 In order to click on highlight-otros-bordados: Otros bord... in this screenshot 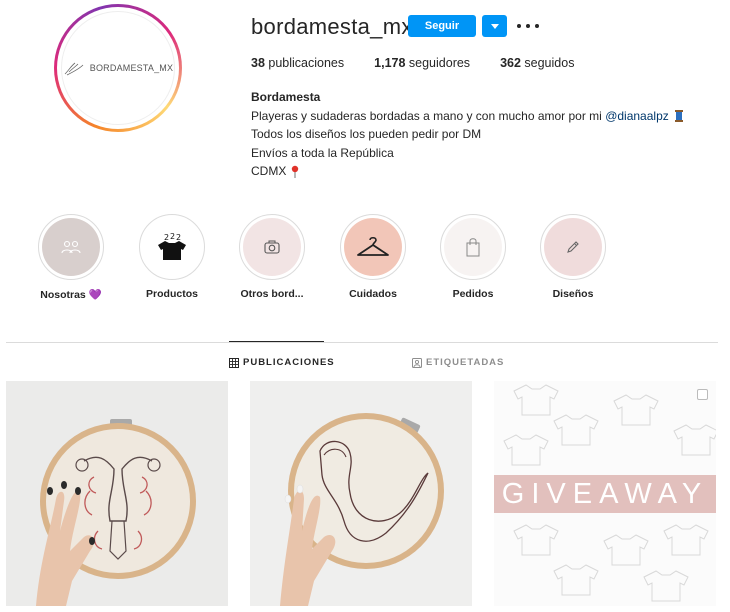, I will do `click(272, 257)`.